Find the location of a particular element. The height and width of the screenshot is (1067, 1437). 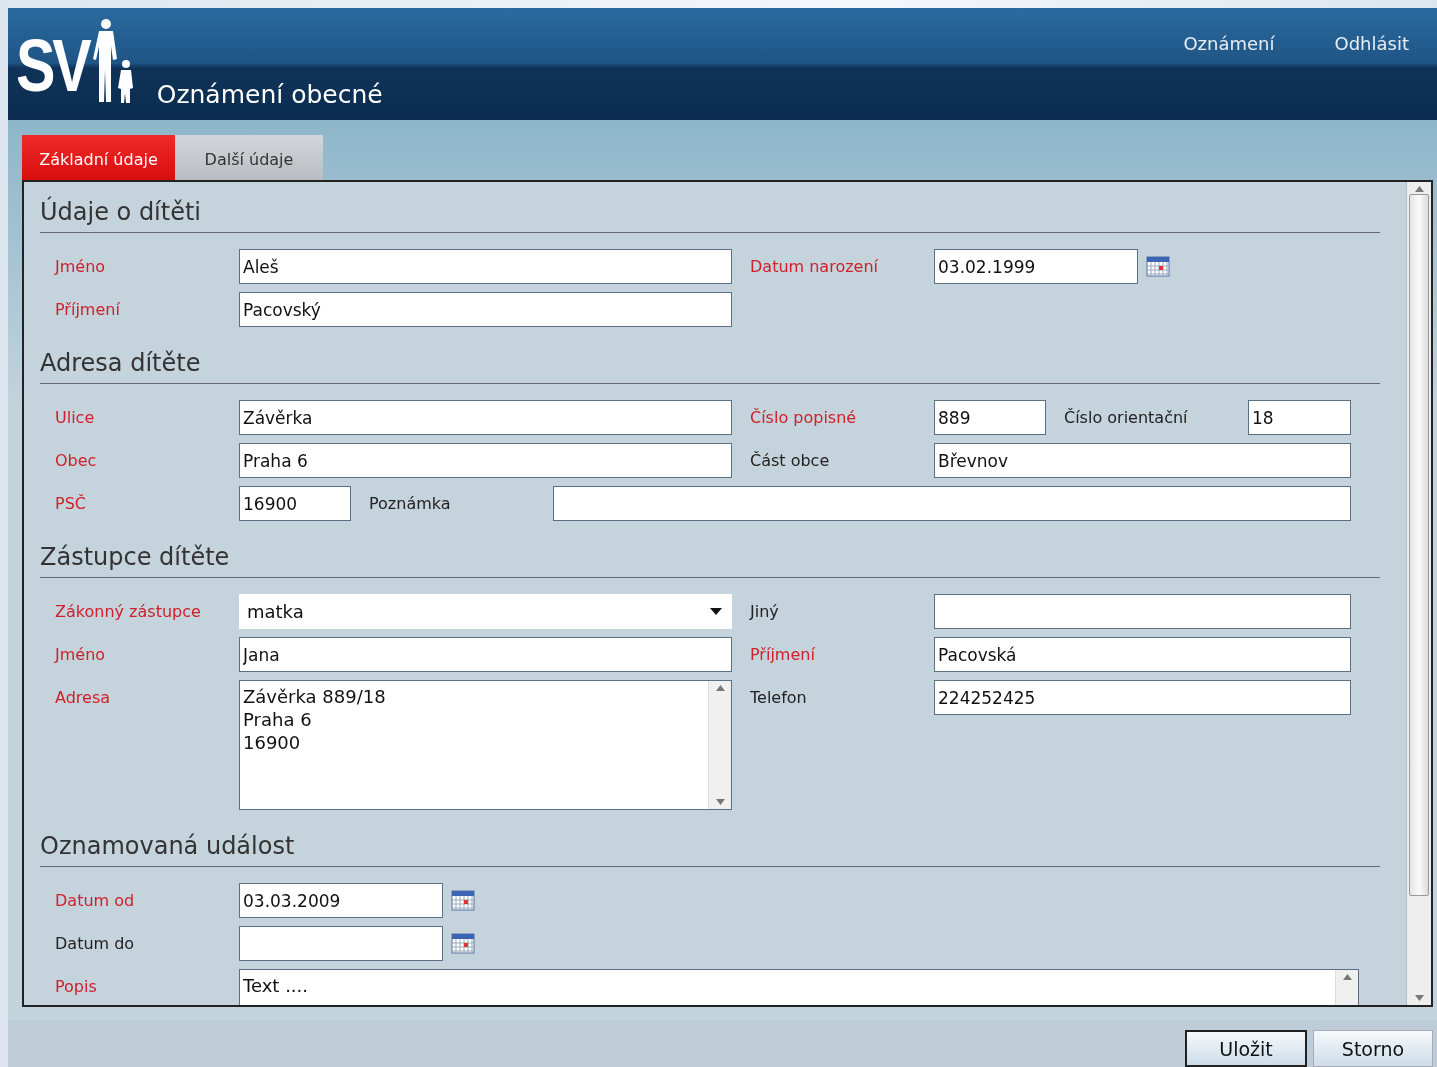

text-field: Břevnov is located at coordinates (1142, 460).